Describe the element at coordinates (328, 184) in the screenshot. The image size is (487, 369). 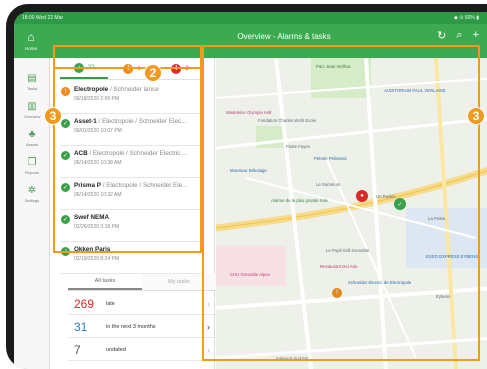
I see `map-label: Le Summum` at that location.